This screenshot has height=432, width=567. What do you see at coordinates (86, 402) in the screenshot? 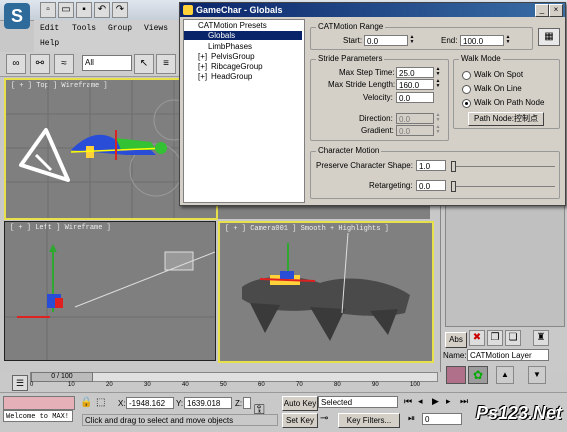
I see `lock-icon: 🔒` at bounding box center [86, 402].